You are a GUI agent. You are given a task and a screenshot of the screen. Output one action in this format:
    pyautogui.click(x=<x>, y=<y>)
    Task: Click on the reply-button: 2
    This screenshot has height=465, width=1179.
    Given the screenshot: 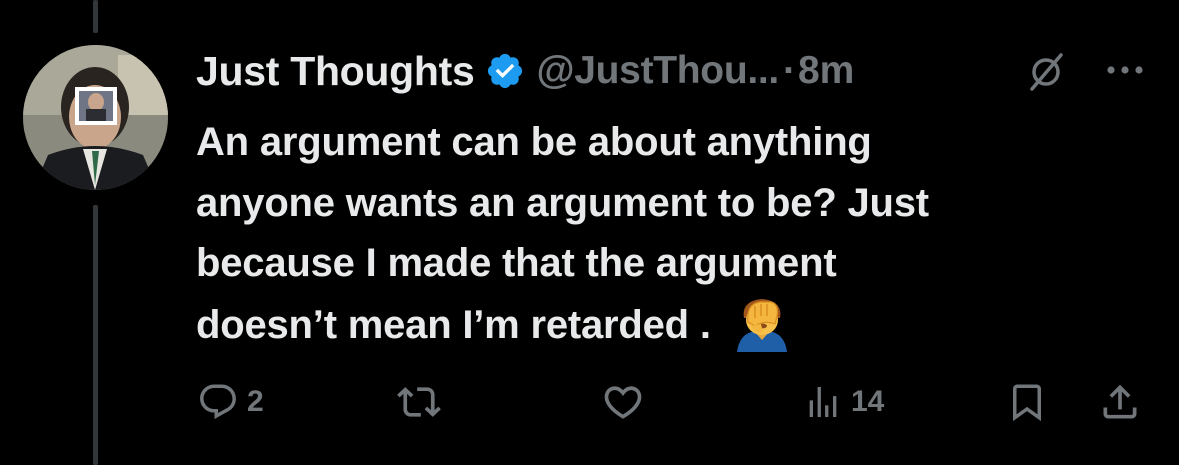 What is the action you would take?
    pyautogui.click(x=230, y=402)
    